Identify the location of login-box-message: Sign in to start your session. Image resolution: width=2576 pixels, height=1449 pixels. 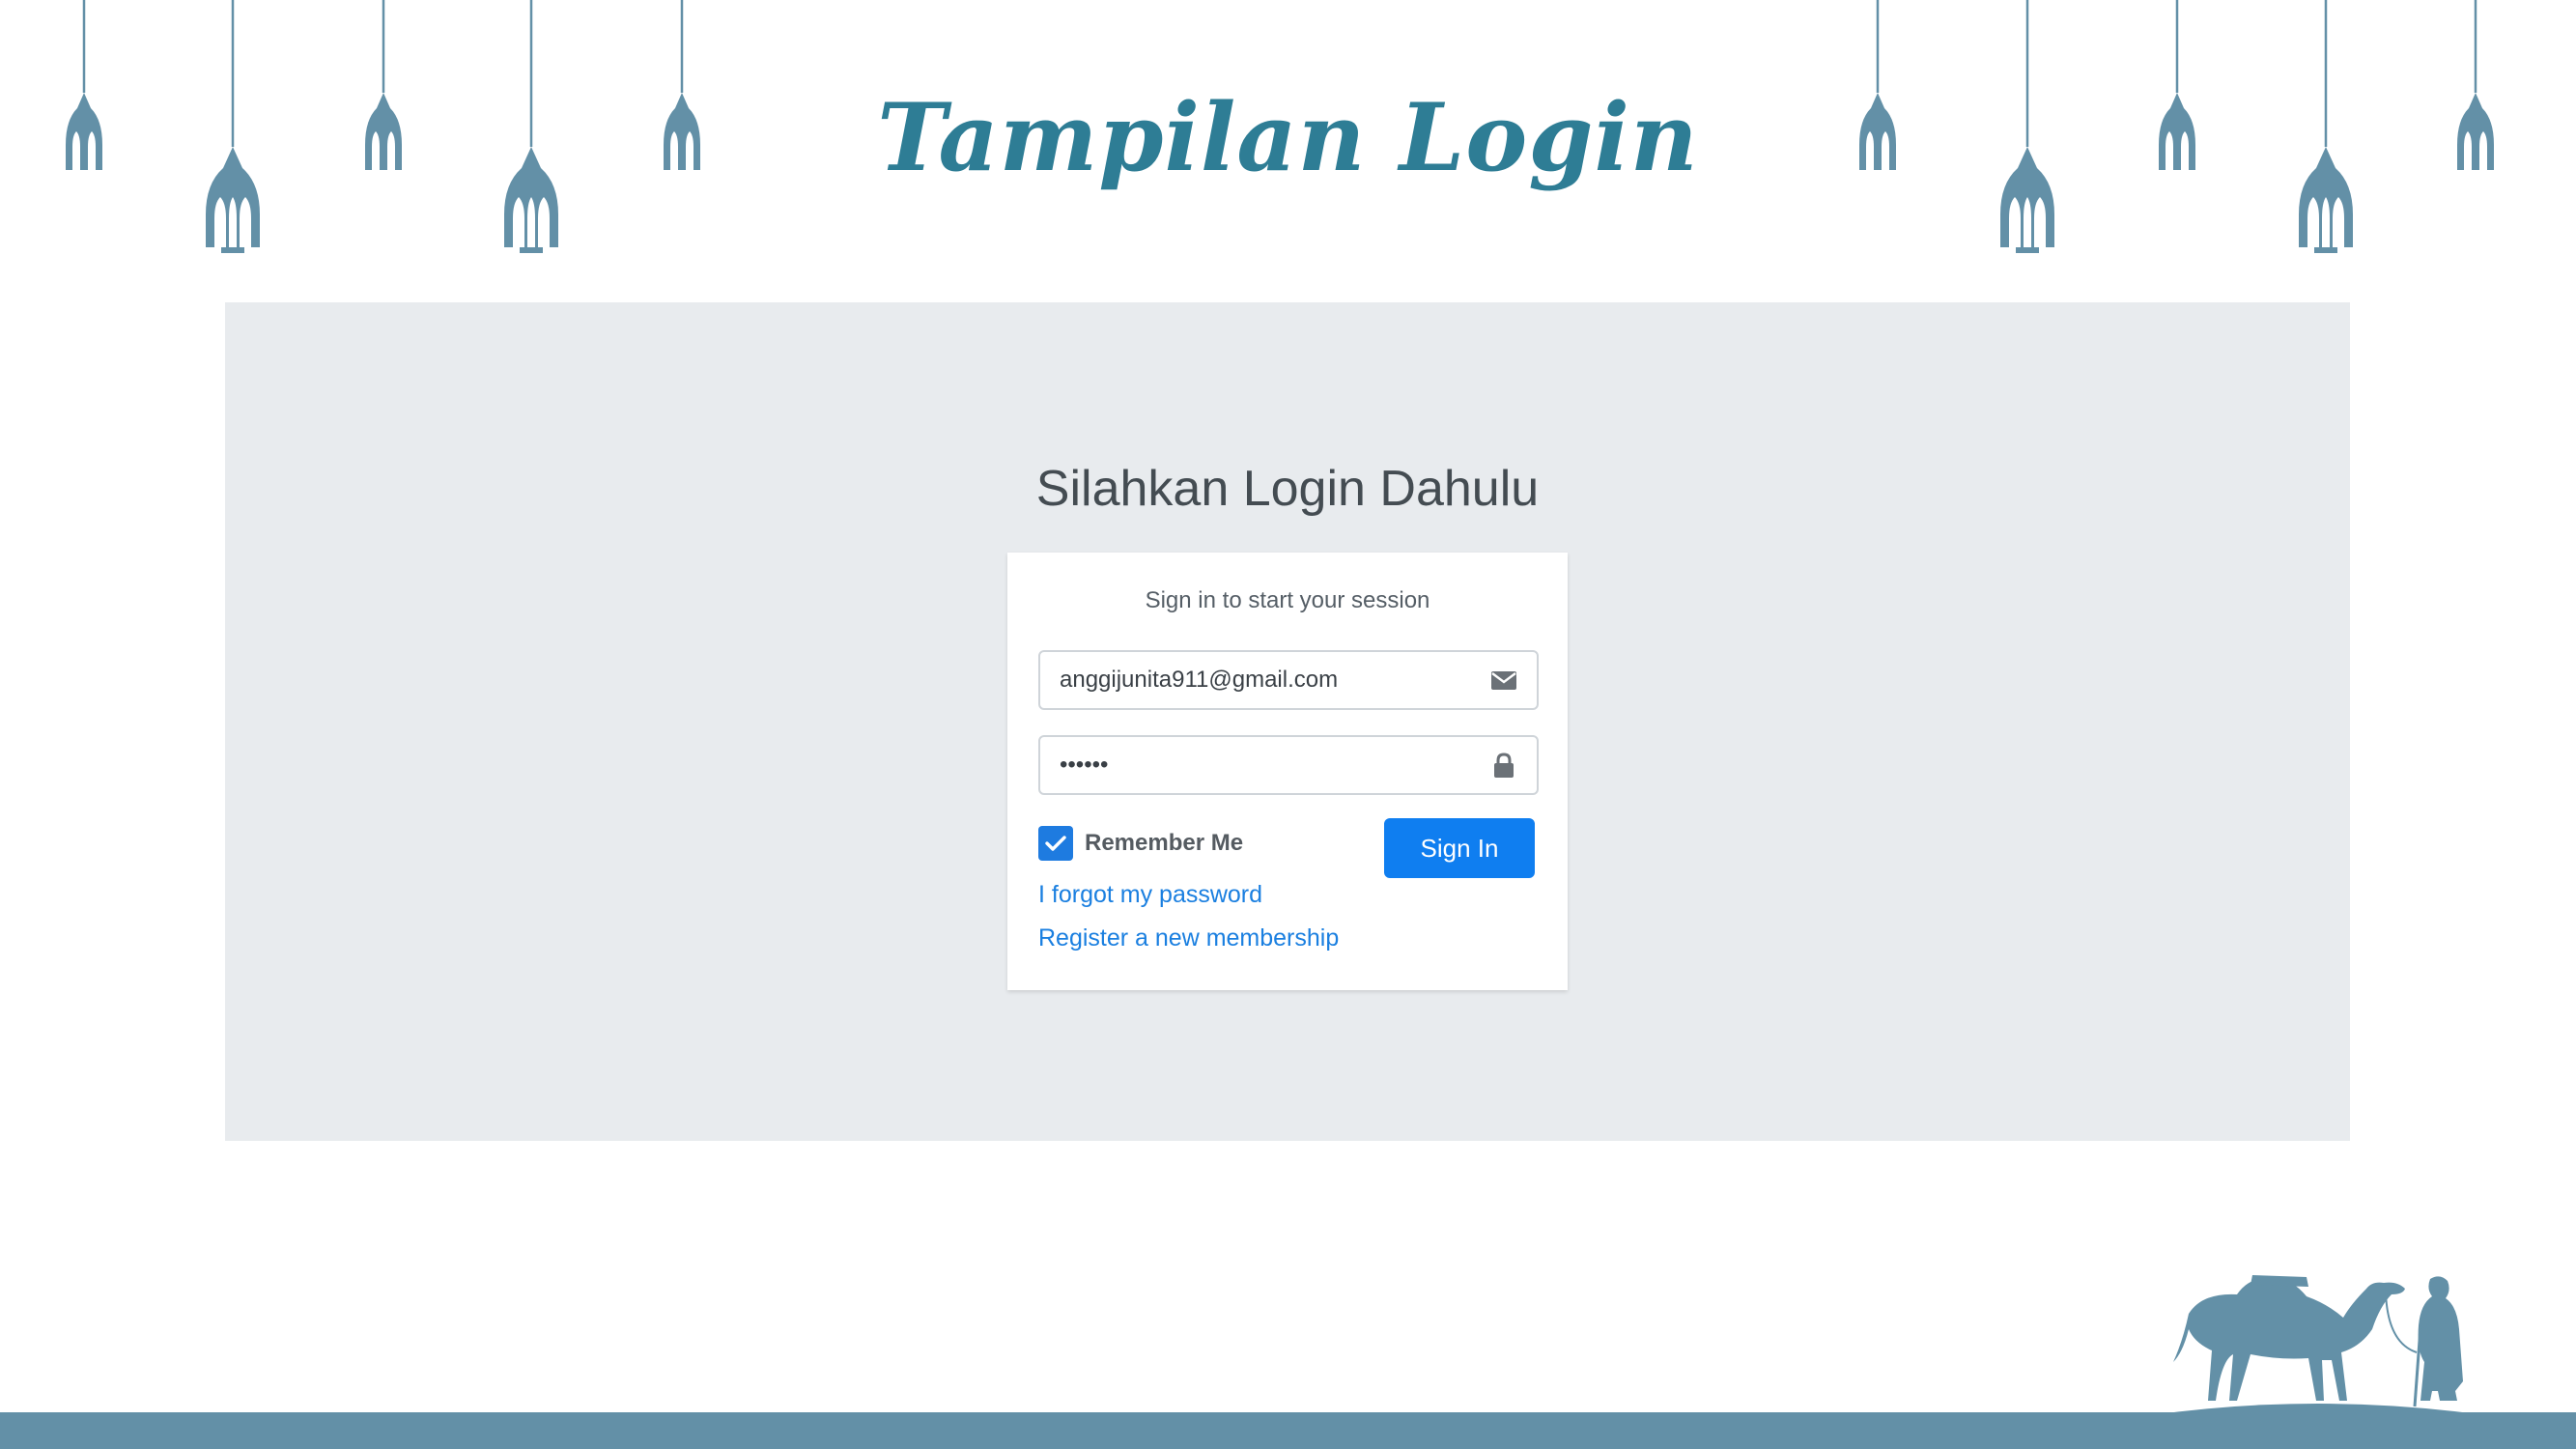
(1287, 600).